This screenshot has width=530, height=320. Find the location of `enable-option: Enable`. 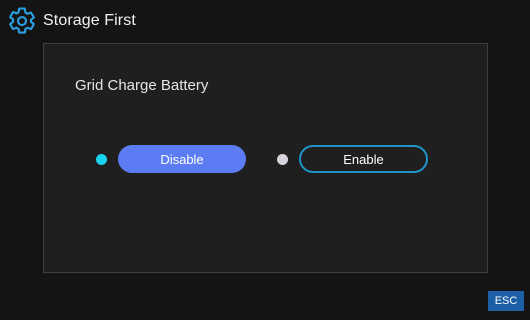

enable-option: Enable is located at coordinates (352, 159).